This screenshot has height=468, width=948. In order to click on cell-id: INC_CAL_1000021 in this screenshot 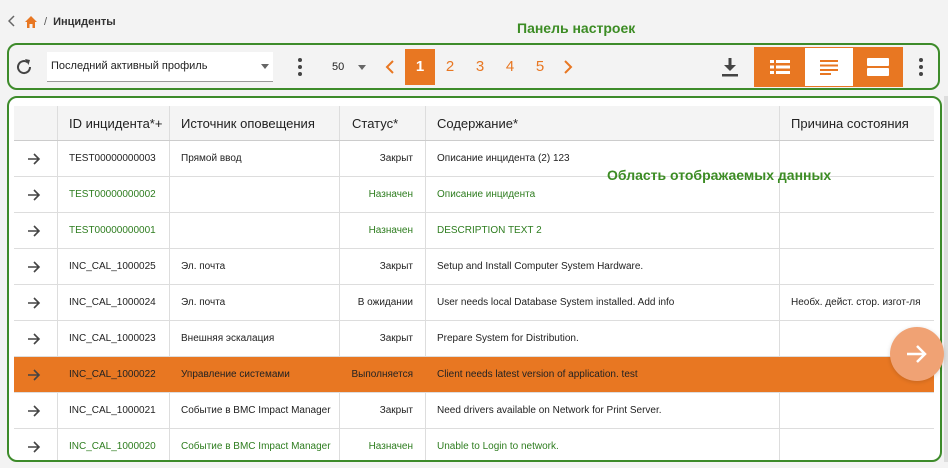, I will do `click(114, 410)`.